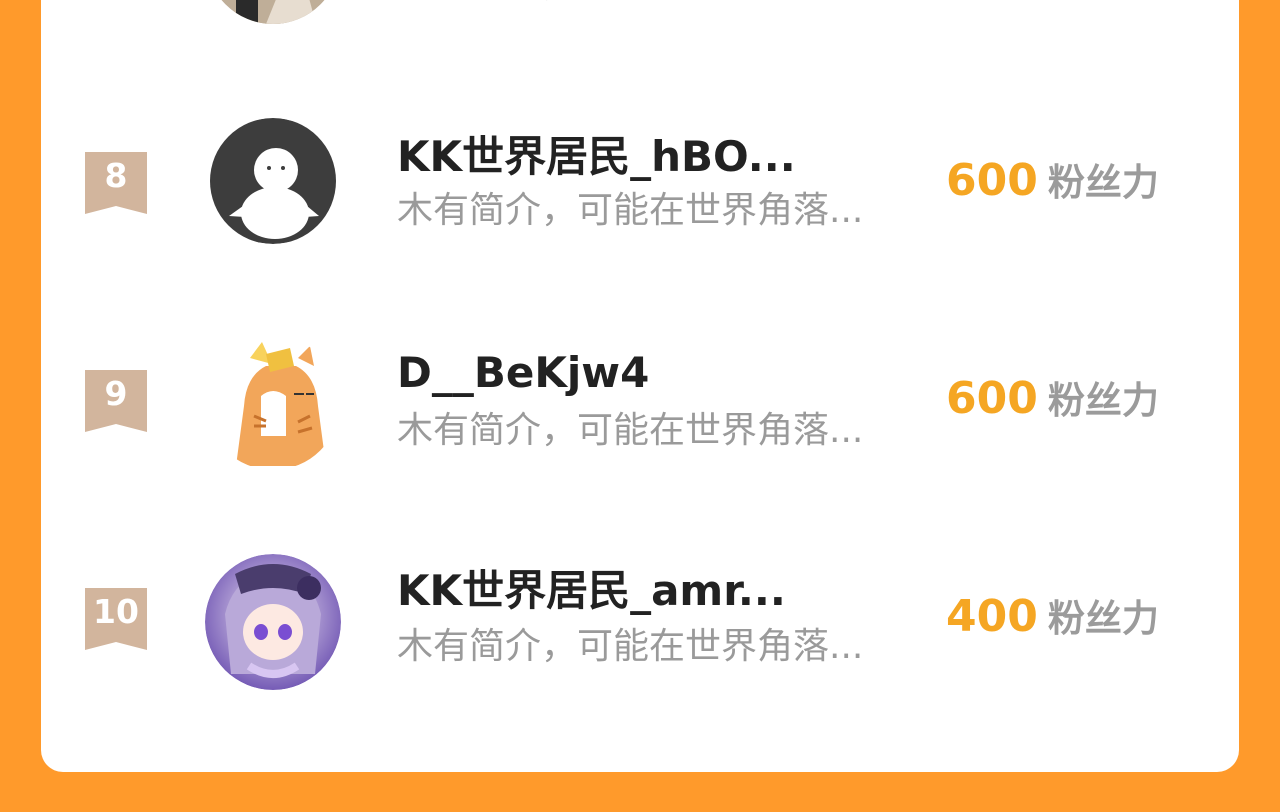 The width and height of the screenshot is (1280, 812). I want to click on rank-badge: 10, so click(116, 619).